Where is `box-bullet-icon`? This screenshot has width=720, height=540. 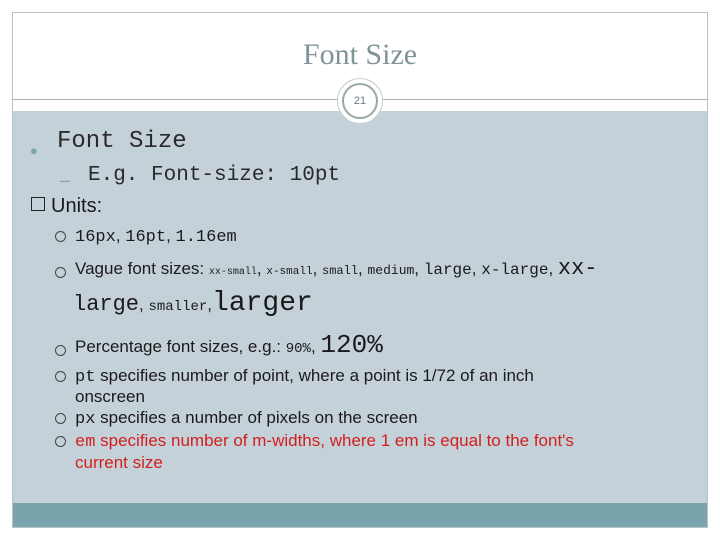 box-bullet-icon is located at coordinates (38, 204).